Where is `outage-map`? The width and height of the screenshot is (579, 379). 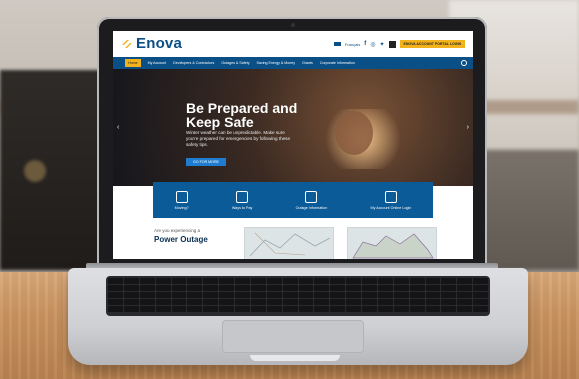
outage-map is located at coordinates (289, 243).